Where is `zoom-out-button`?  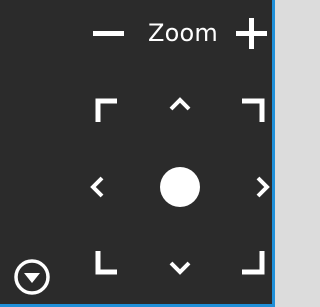 zoom-out-button is located at coordinates (109, 33).